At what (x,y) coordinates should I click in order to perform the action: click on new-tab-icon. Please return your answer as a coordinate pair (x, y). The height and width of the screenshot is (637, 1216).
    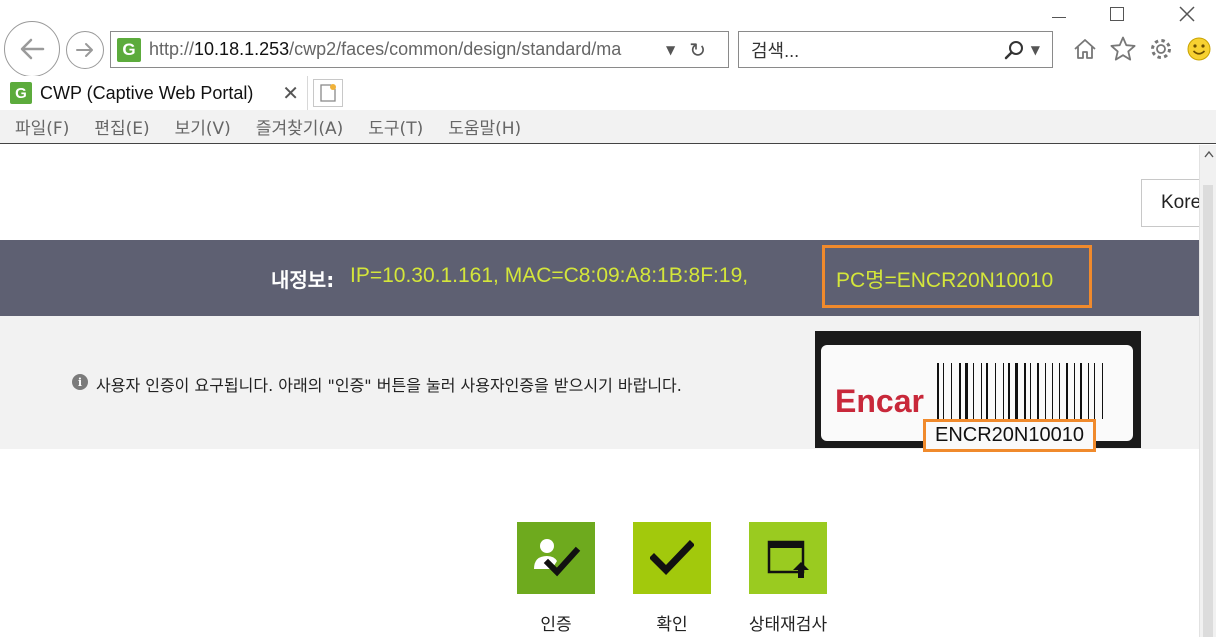
    Looking at the image, I should click on (328, 93).